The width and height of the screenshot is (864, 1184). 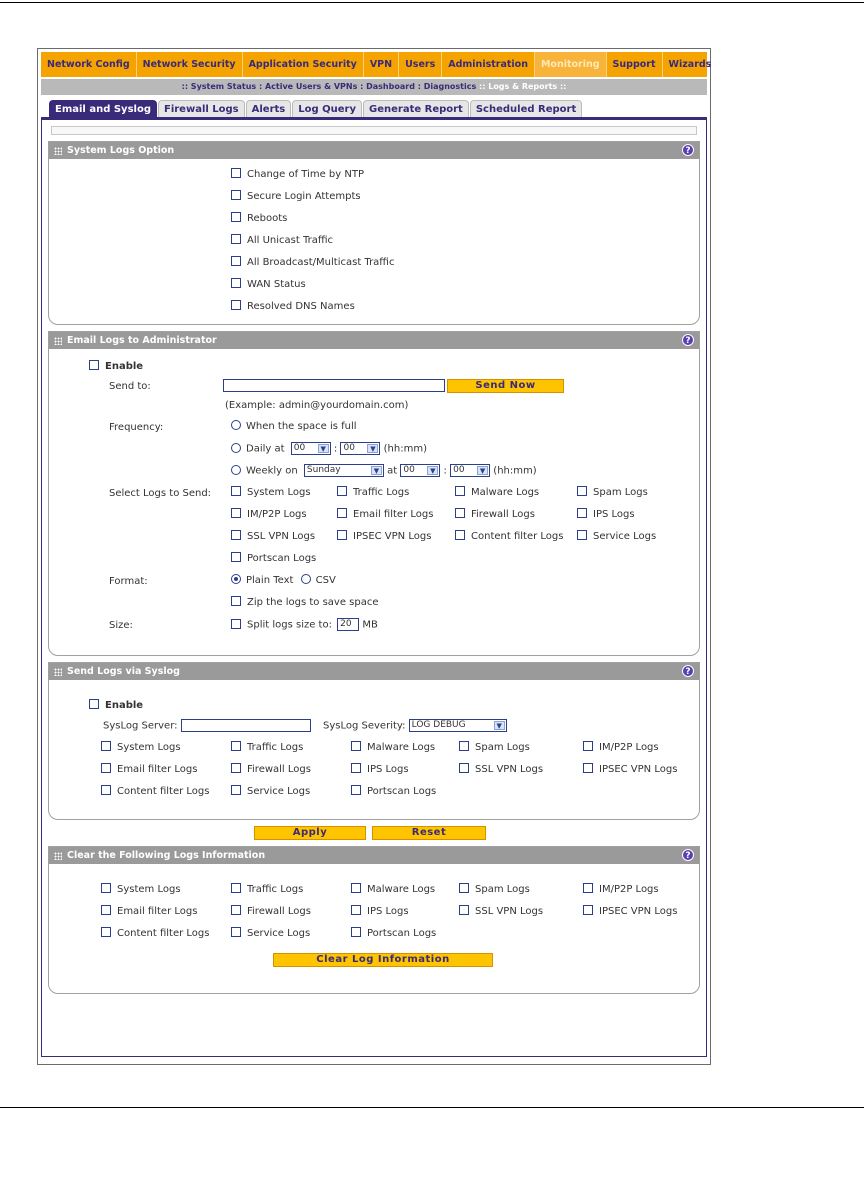 What do you see at coordinates (457, 725) in the screenshot?
I see `syslog-severity-select: LOG DEBUG ▼` at bounding box center [457, 725].